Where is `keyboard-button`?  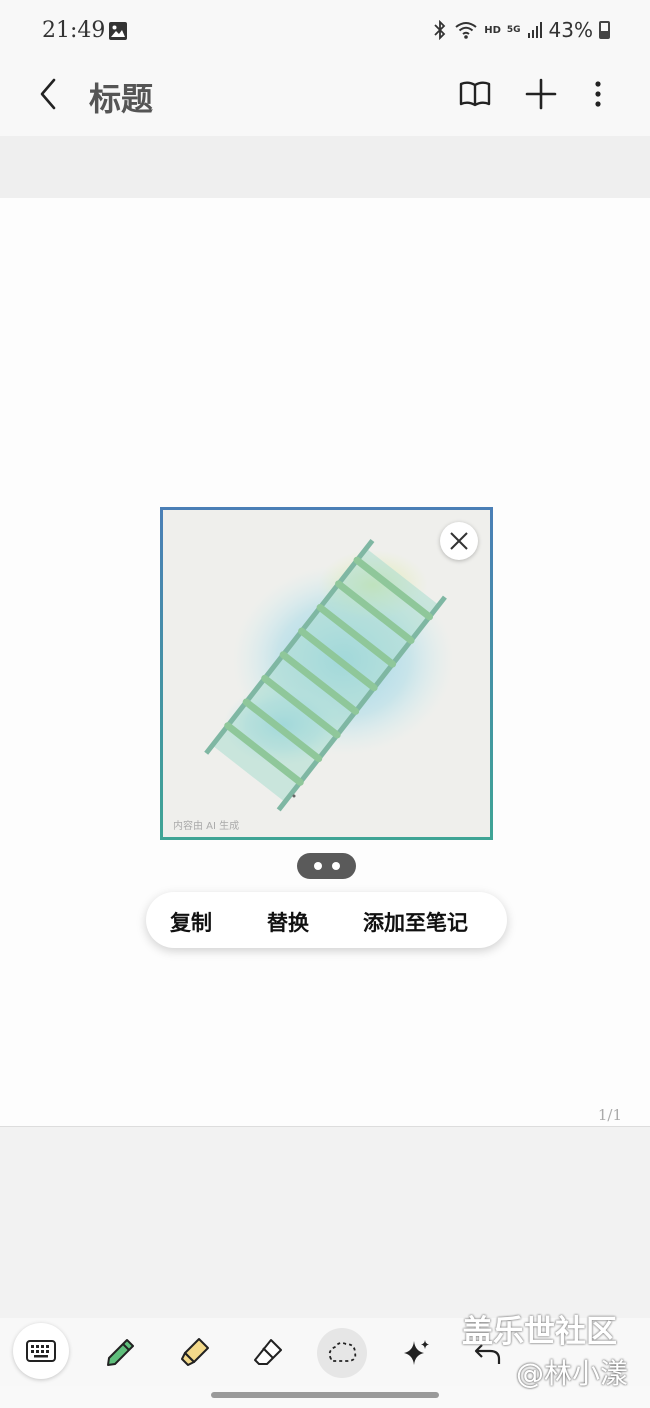 keyboard-button is located at coordinates (41, 1351).